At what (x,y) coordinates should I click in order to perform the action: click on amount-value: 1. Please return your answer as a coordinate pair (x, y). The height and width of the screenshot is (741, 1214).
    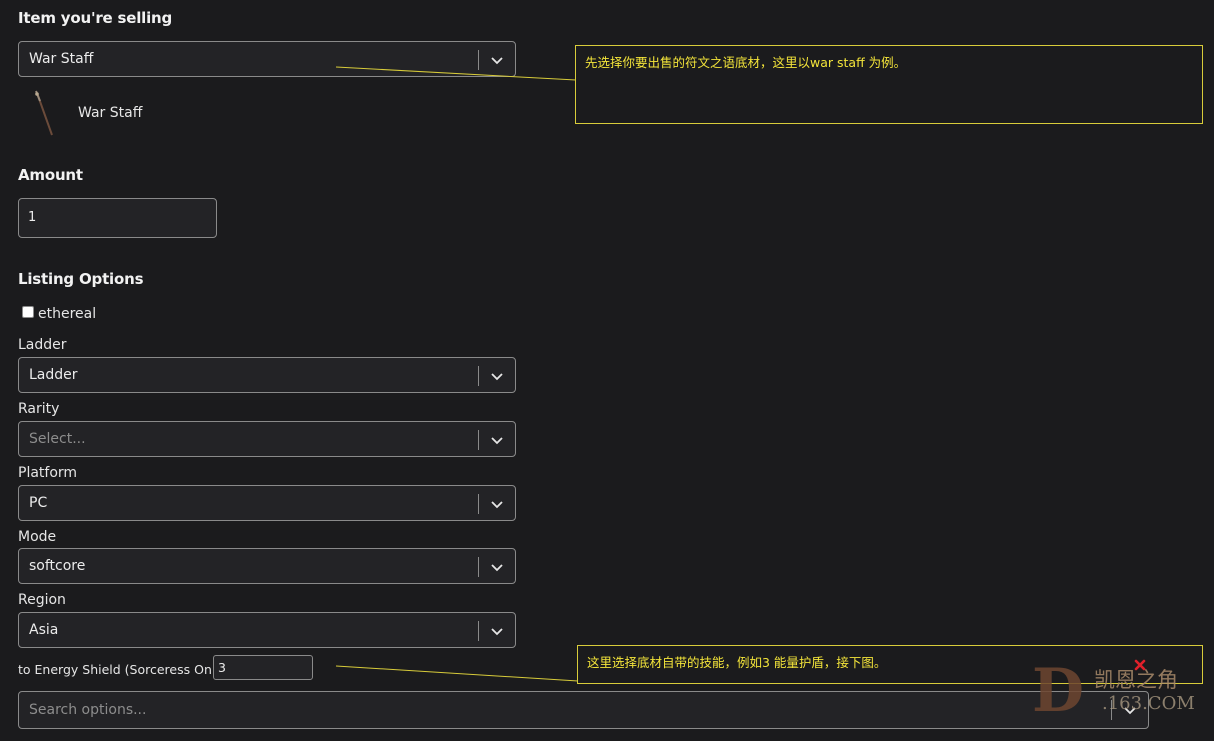
    Looking at the image, I should click on (32, 217).